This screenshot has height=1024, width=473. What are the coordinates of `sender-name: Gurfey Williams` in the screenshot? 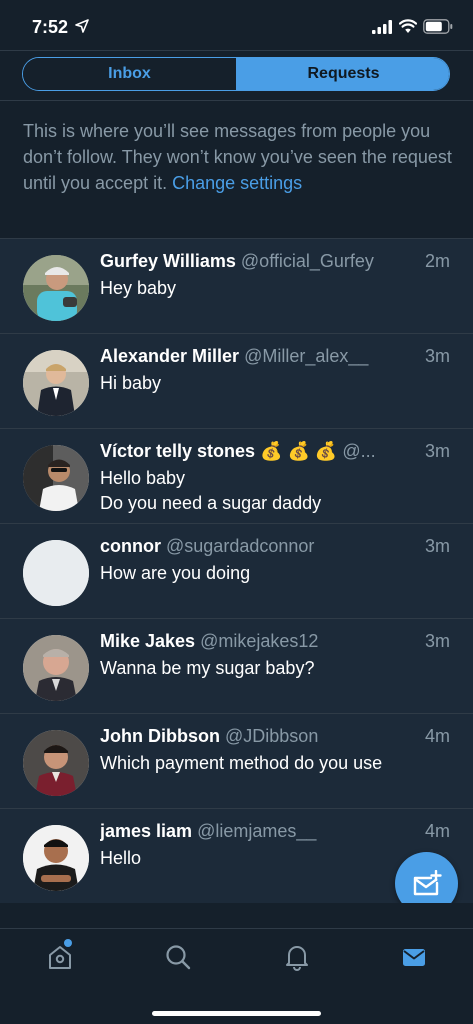 It's located at (168, 261).